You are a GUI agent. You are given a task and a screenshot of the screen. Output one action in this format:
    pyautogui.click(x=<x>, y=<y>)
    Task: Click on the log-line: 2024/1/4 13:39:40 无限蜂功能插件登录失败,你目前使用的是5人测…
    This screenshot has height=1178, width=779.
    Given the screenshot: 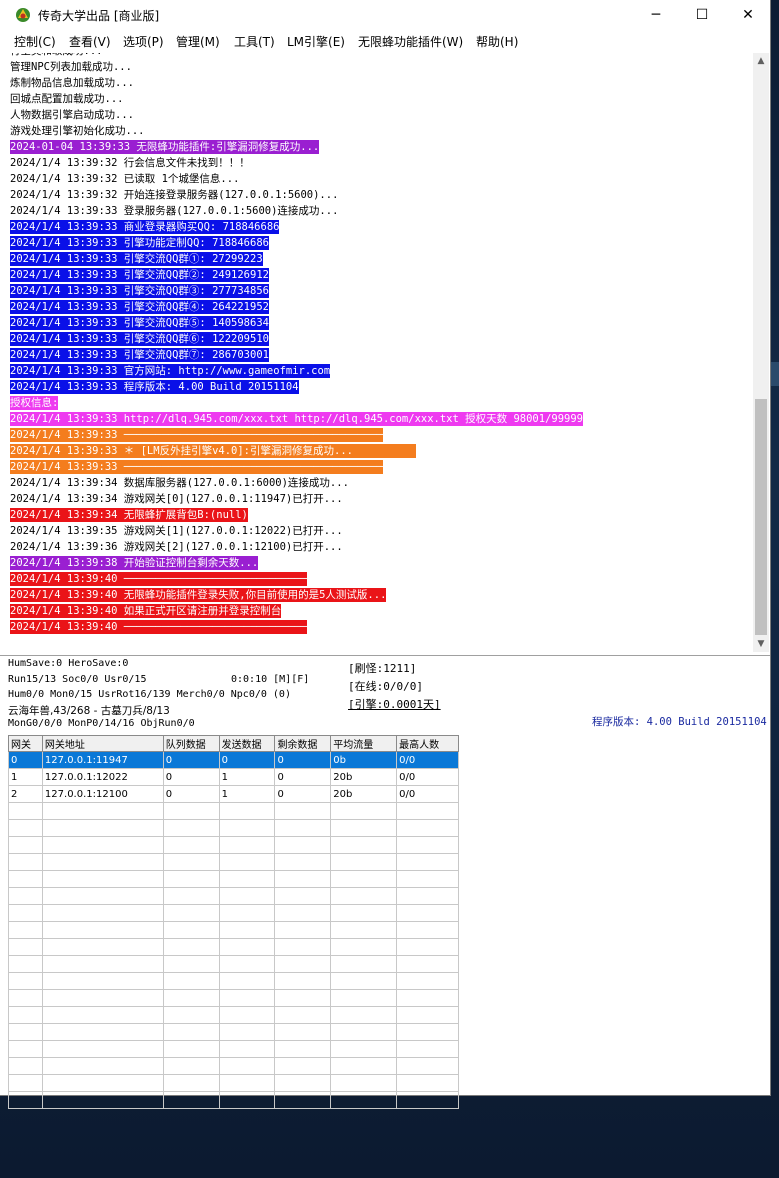 What is the action you would take?
    pyautogui.click(x=198, y=595)
    